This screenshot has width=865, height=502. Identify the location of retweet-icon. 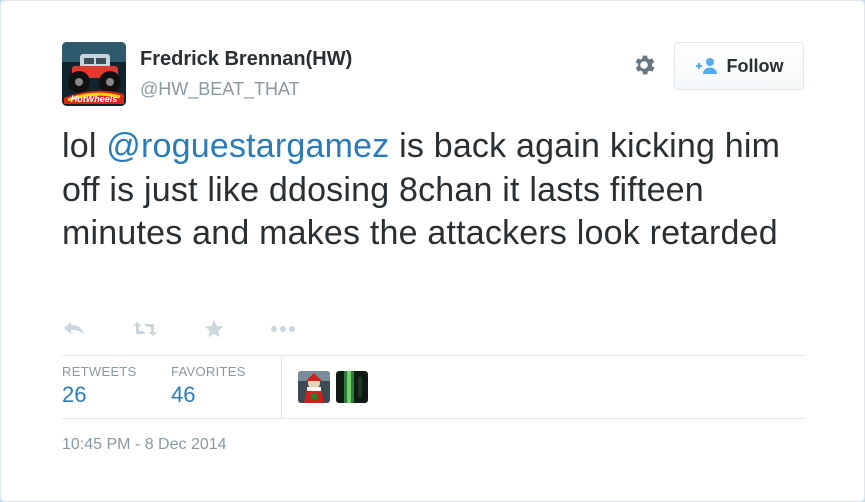
(145, 329).